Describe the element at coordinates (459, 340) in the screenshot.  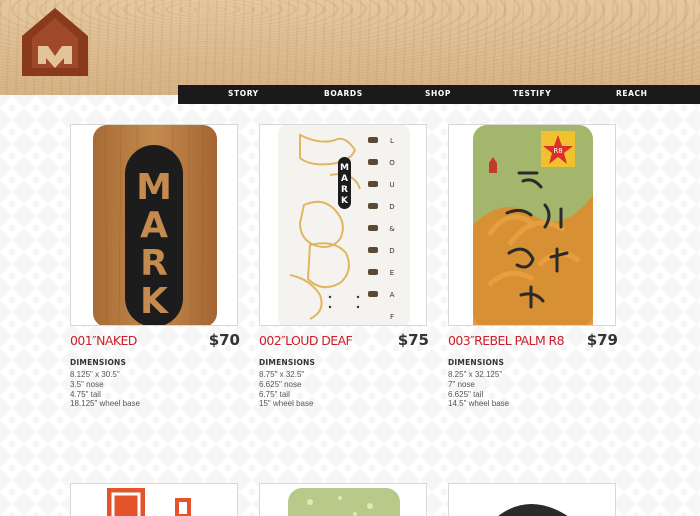
I see `product-number: 003` at that location.